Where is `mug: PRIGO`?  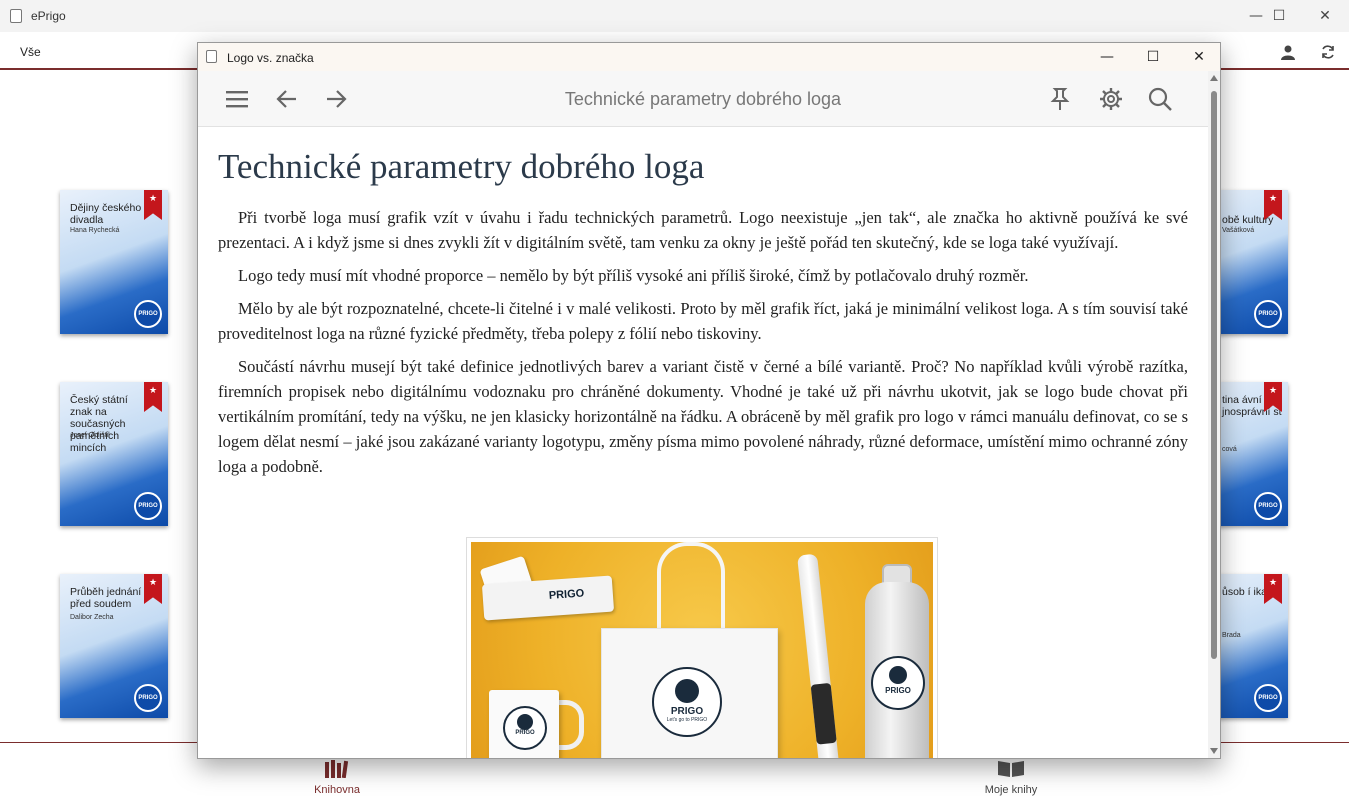 mug: PRIGO is located at coordinates (524, 724).